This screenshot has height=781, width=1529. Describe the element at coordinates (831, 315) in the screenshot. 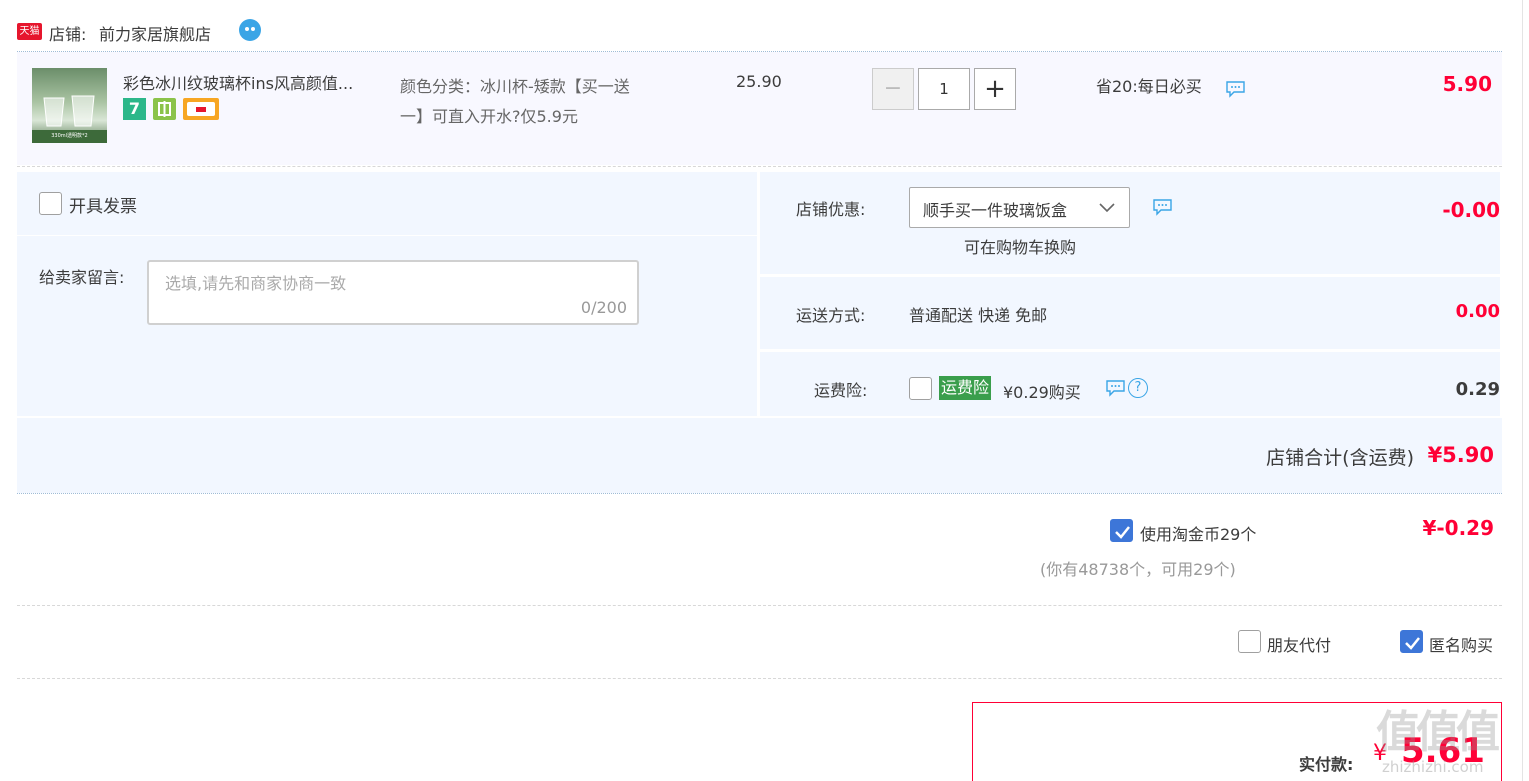

I see `shipping-label: 运送方式:` at that location.